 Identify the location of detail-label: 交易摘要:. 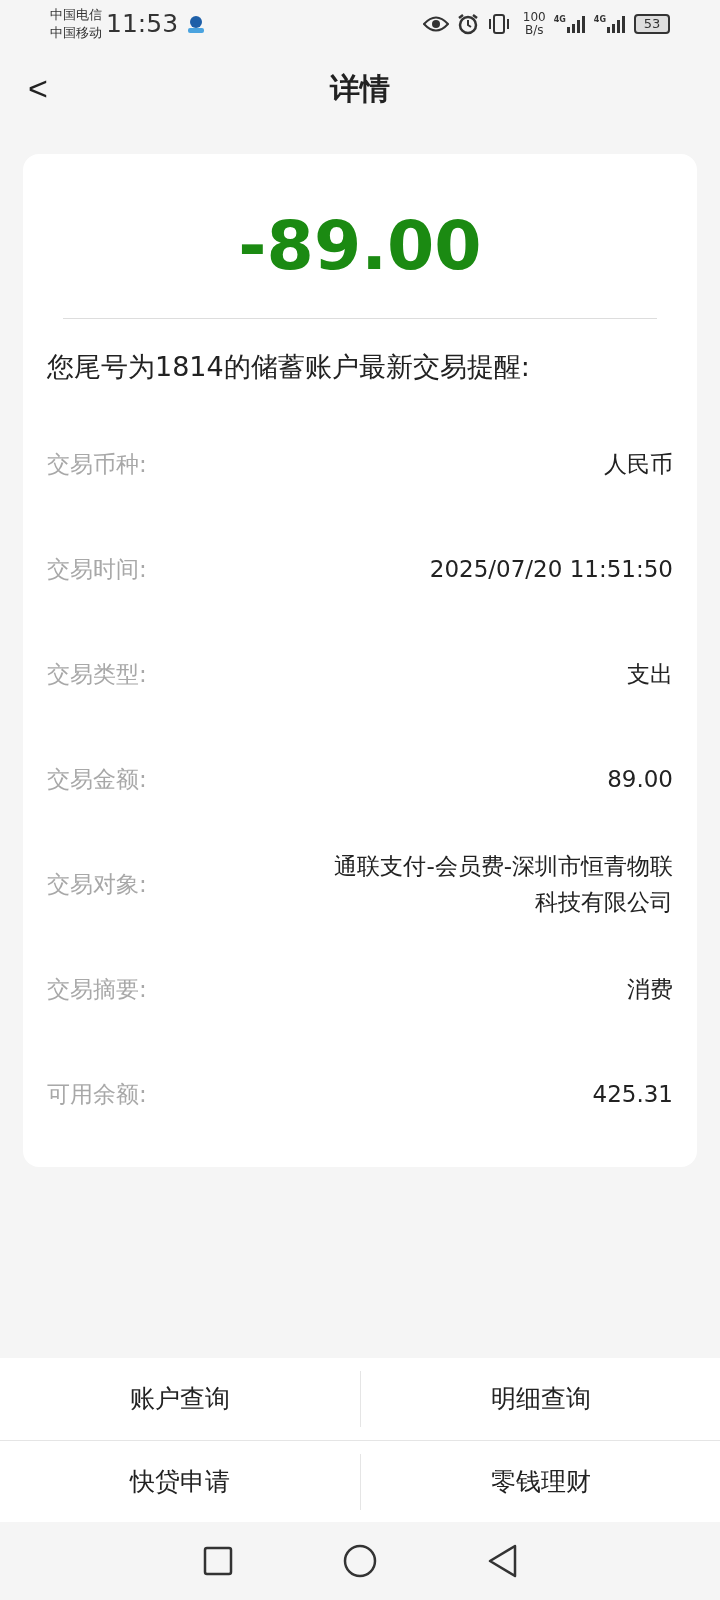
(97, 989).